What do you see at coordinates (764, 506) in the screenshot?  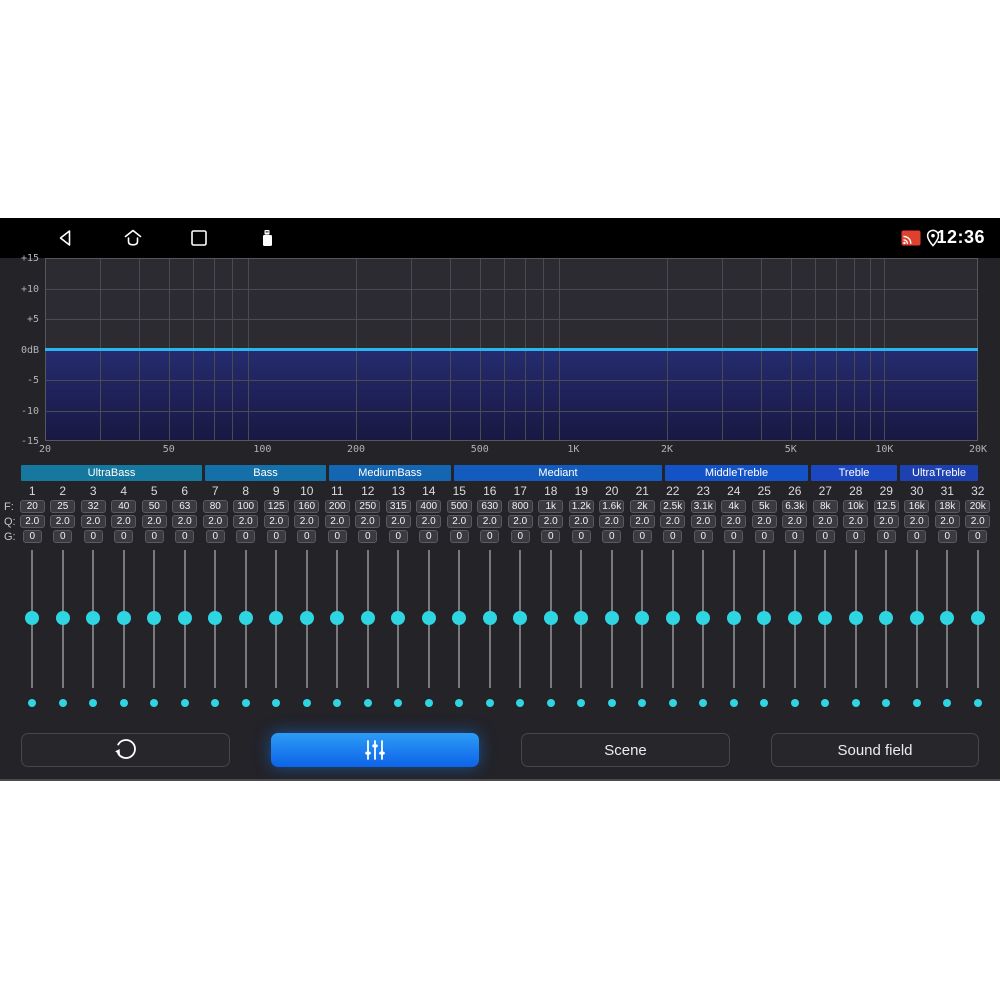 I see `band-frequency-value: 5k` at bounding box center [764, 506].